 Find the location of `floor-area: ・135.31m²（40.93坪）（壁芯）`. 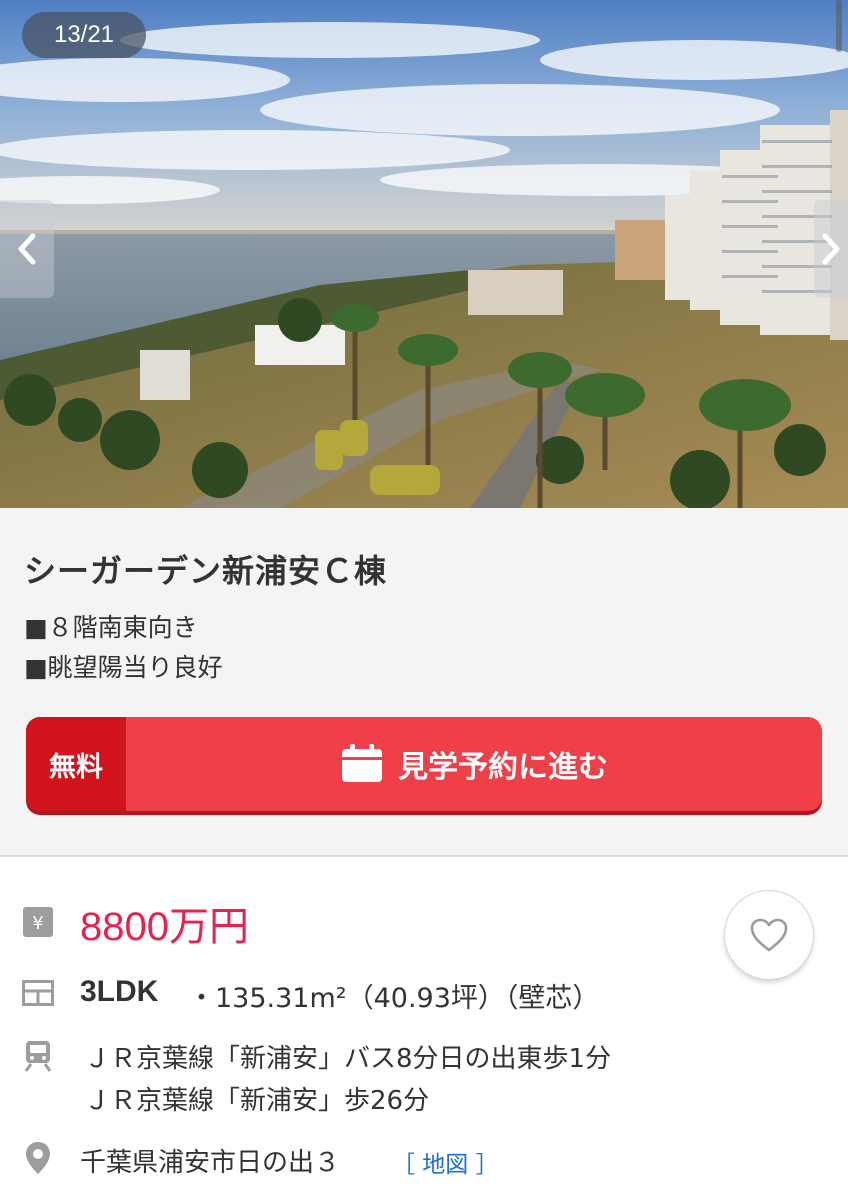

floor-area: ・135.31m²（40.93坪）（壁芯） is located at coordinates (394, 998).